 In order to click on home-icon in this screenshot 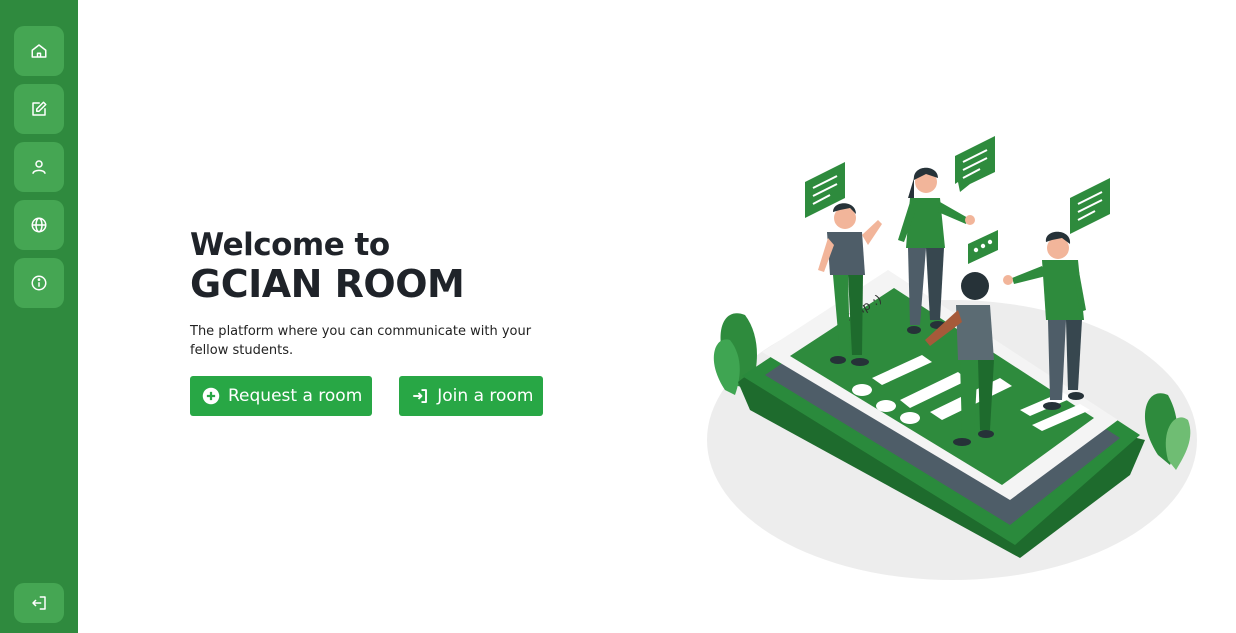, I will do `click(39, 51)`.